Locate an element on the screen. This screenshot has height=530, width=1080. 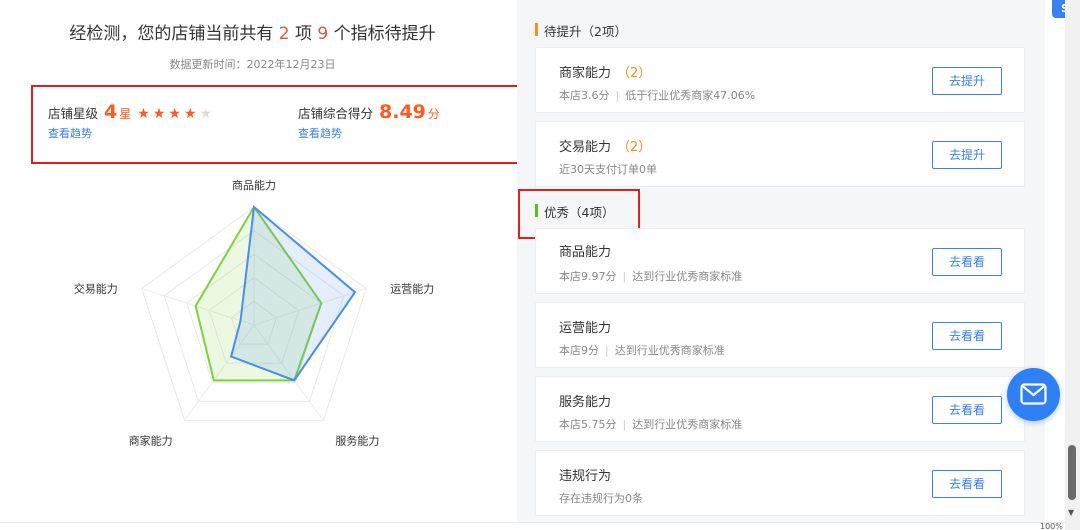
star-unit: 星 is located at coordinates (125, 114).